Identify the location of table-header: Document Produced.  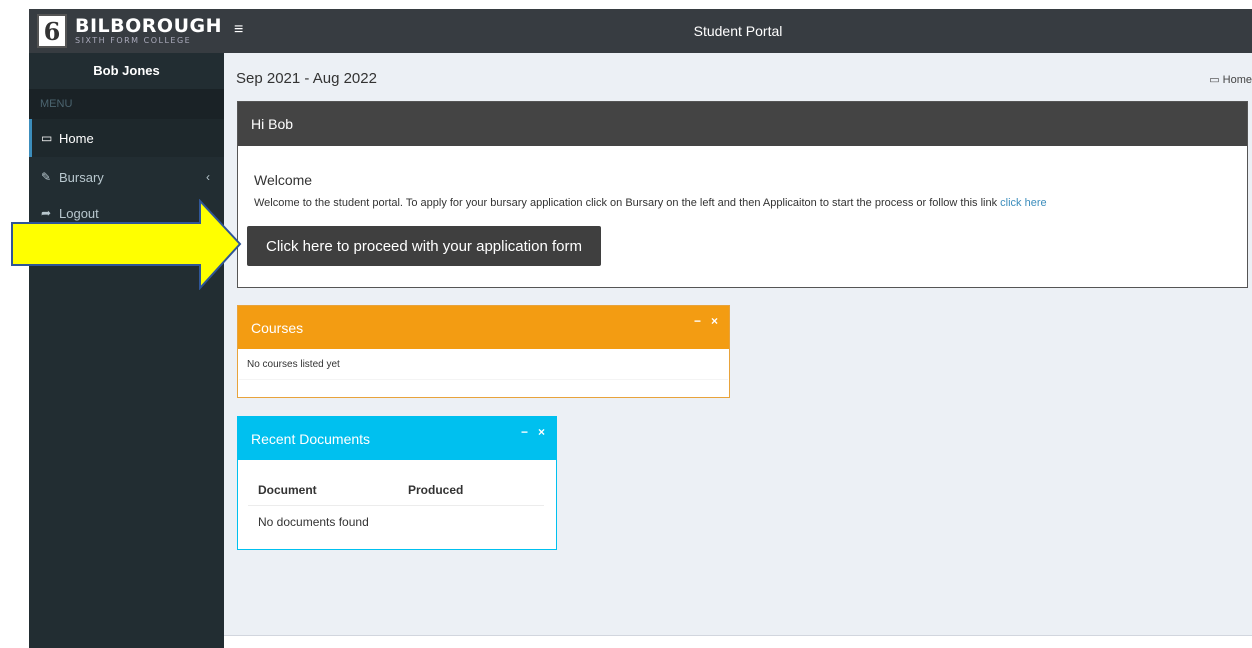
(396, 490).